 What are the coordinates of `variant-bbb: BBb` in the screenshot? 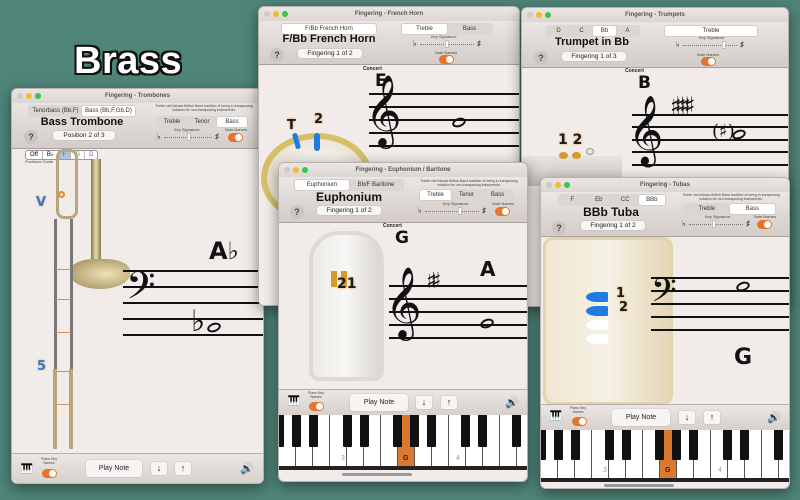 It's located at (651, 200).